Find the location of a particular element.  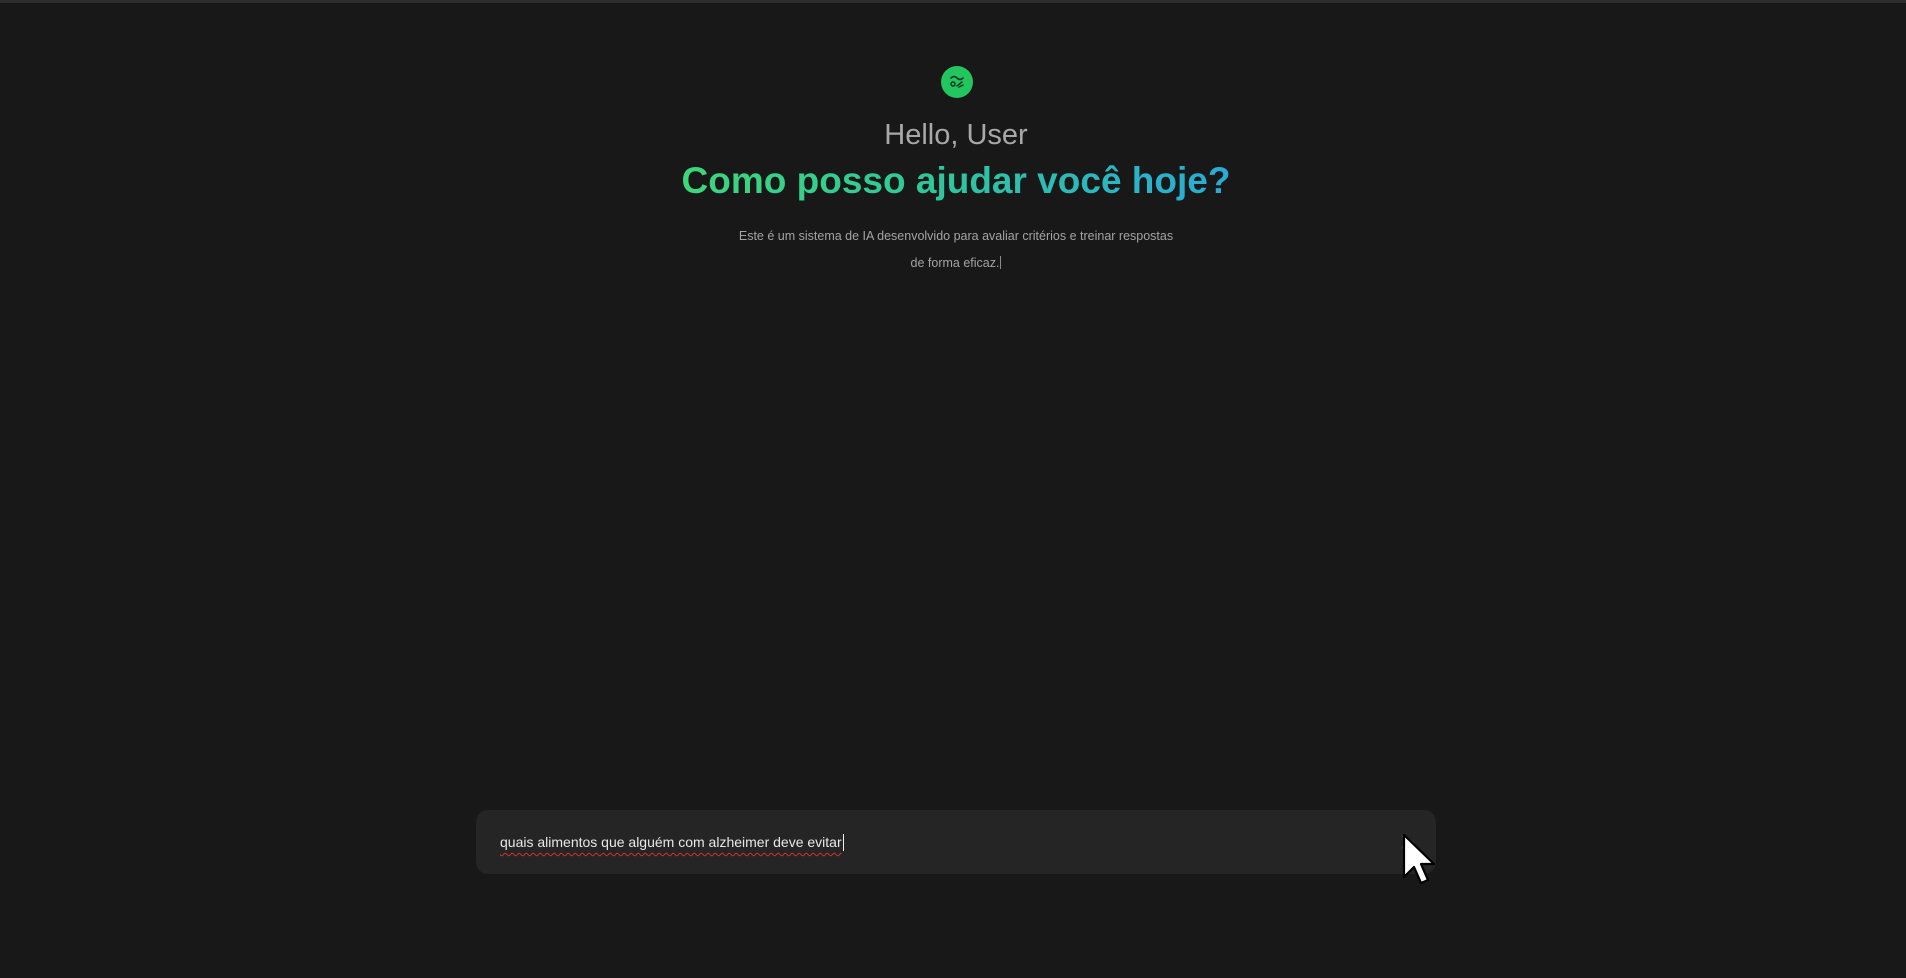

headline-text: Como posso ajudar você hoje? is located at coordinates (956, 180).